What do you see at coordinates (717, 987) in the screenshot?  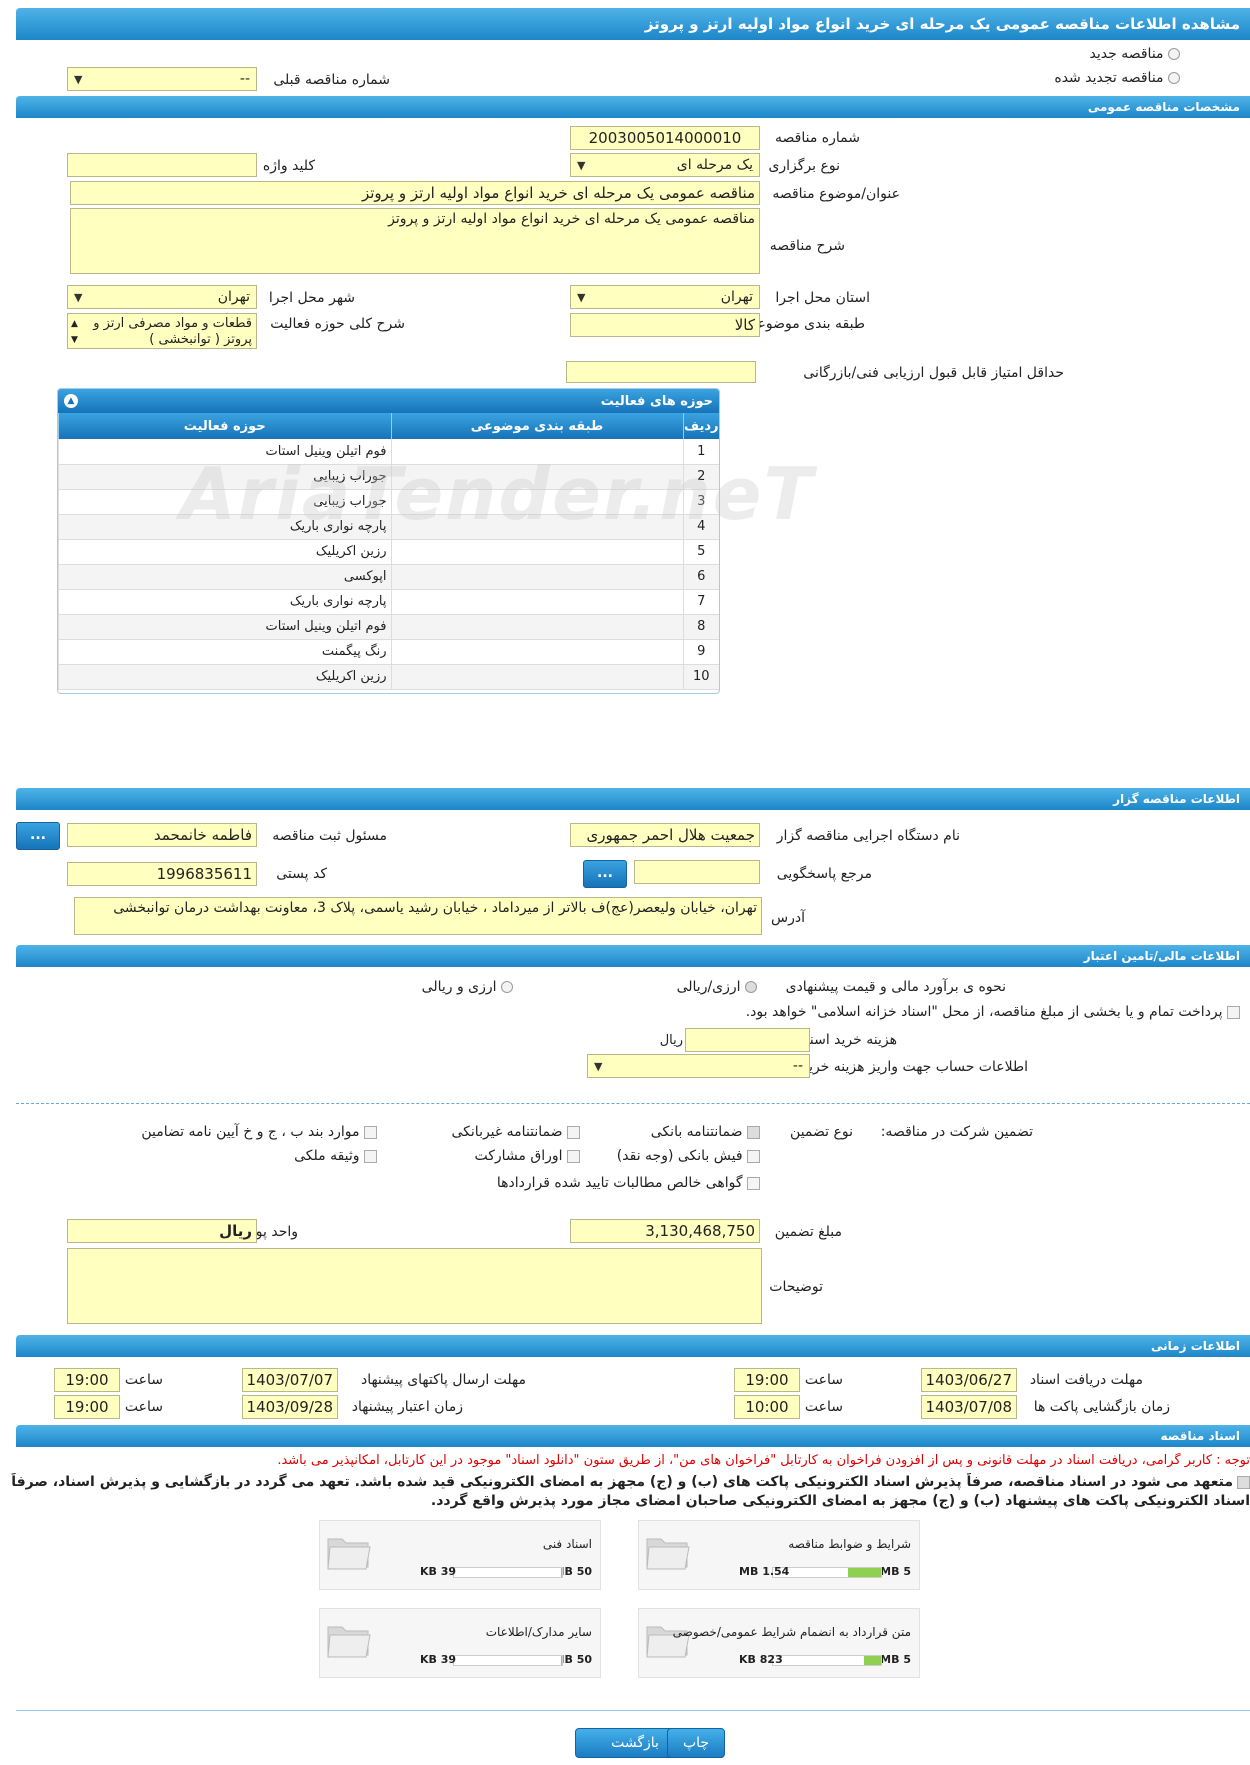 I see `estimate-opt1-radio: ارزی/ریالی` at bounding box center [717, 987].